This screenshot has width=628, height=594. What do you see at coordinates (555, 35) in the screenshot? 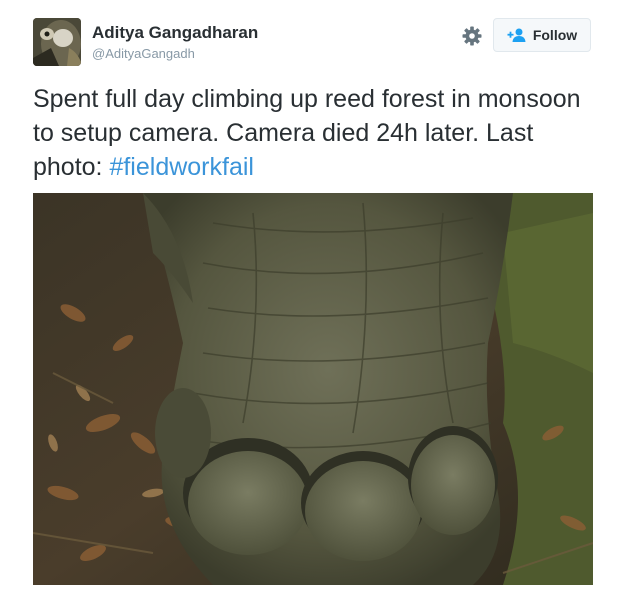
I see `follow-label: Follow` at bounding box center [555, 35].